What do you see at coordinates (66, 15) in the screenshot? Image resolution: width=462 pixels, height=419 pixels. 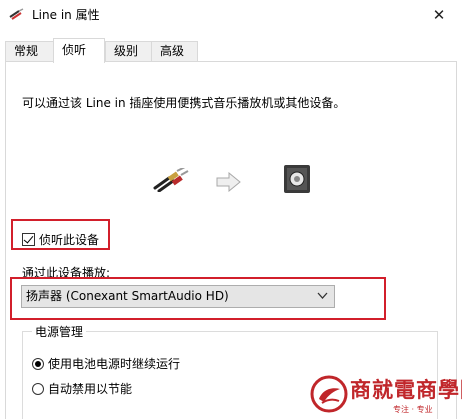 I see `window-title: Line in 属性` at bounding box center [66, 15].